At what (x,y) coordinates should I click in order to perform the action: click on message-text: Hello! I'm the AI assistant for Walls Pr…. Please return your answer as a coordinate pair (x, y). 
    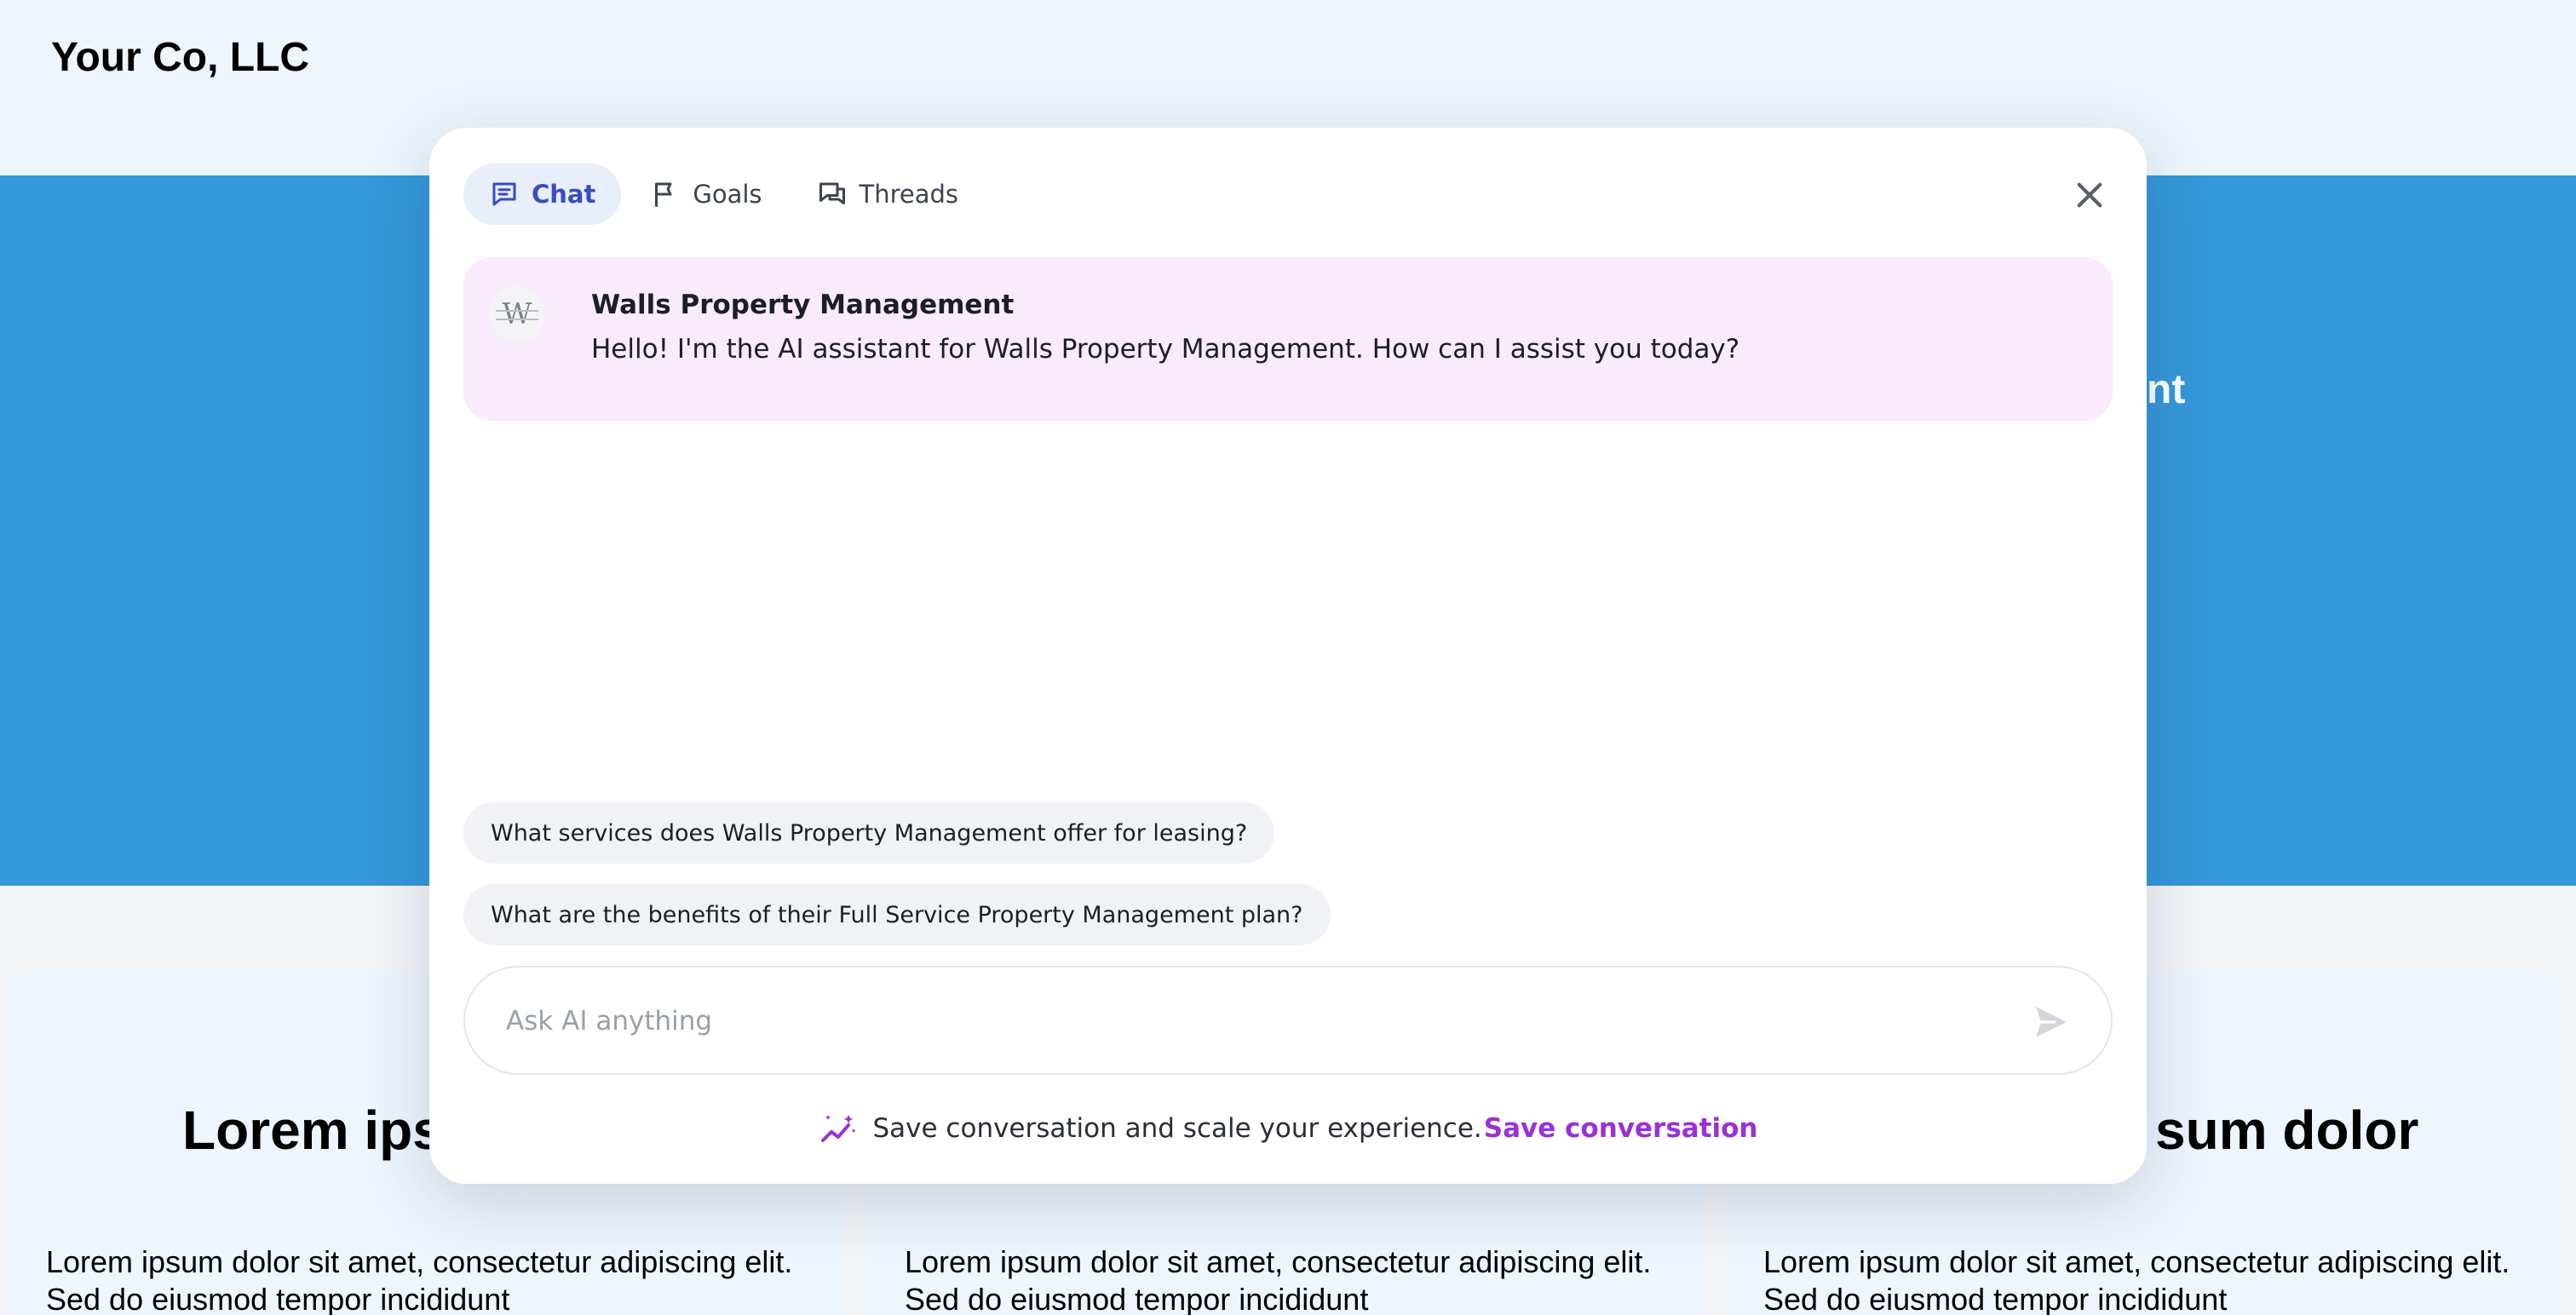
    Looking at the image, I should click on (1166, 350).